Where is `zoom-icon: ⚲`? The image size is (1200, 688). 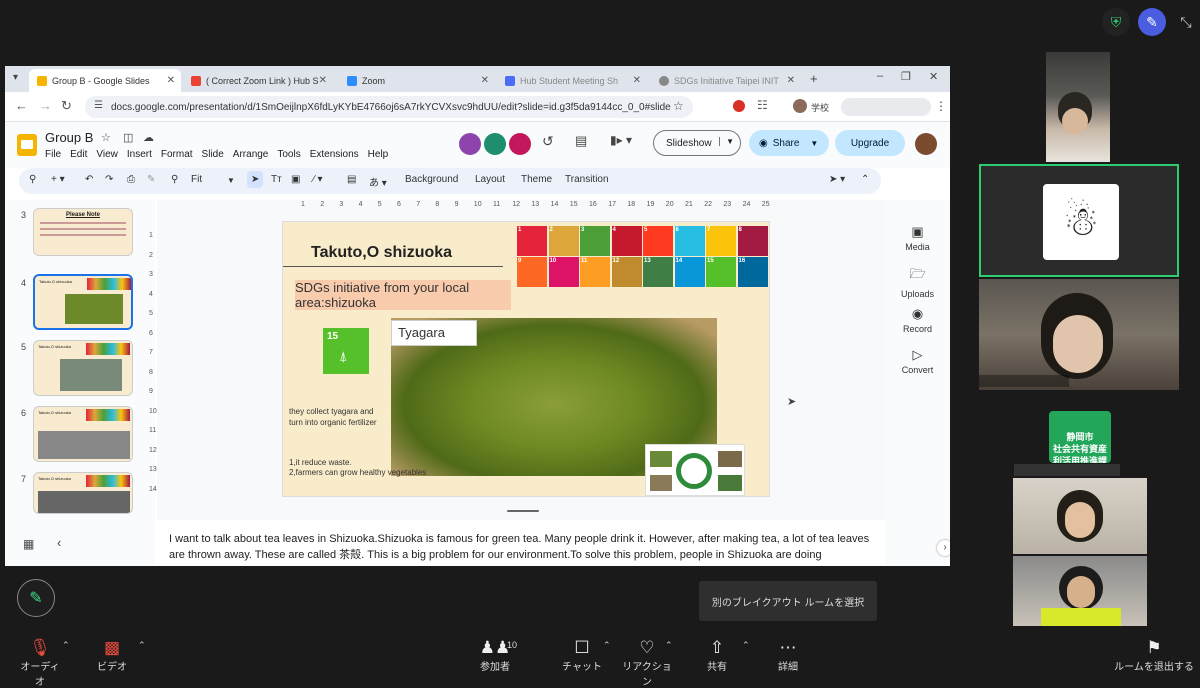 zoom-icon: ⚲ is located at coordinates (174, 179).